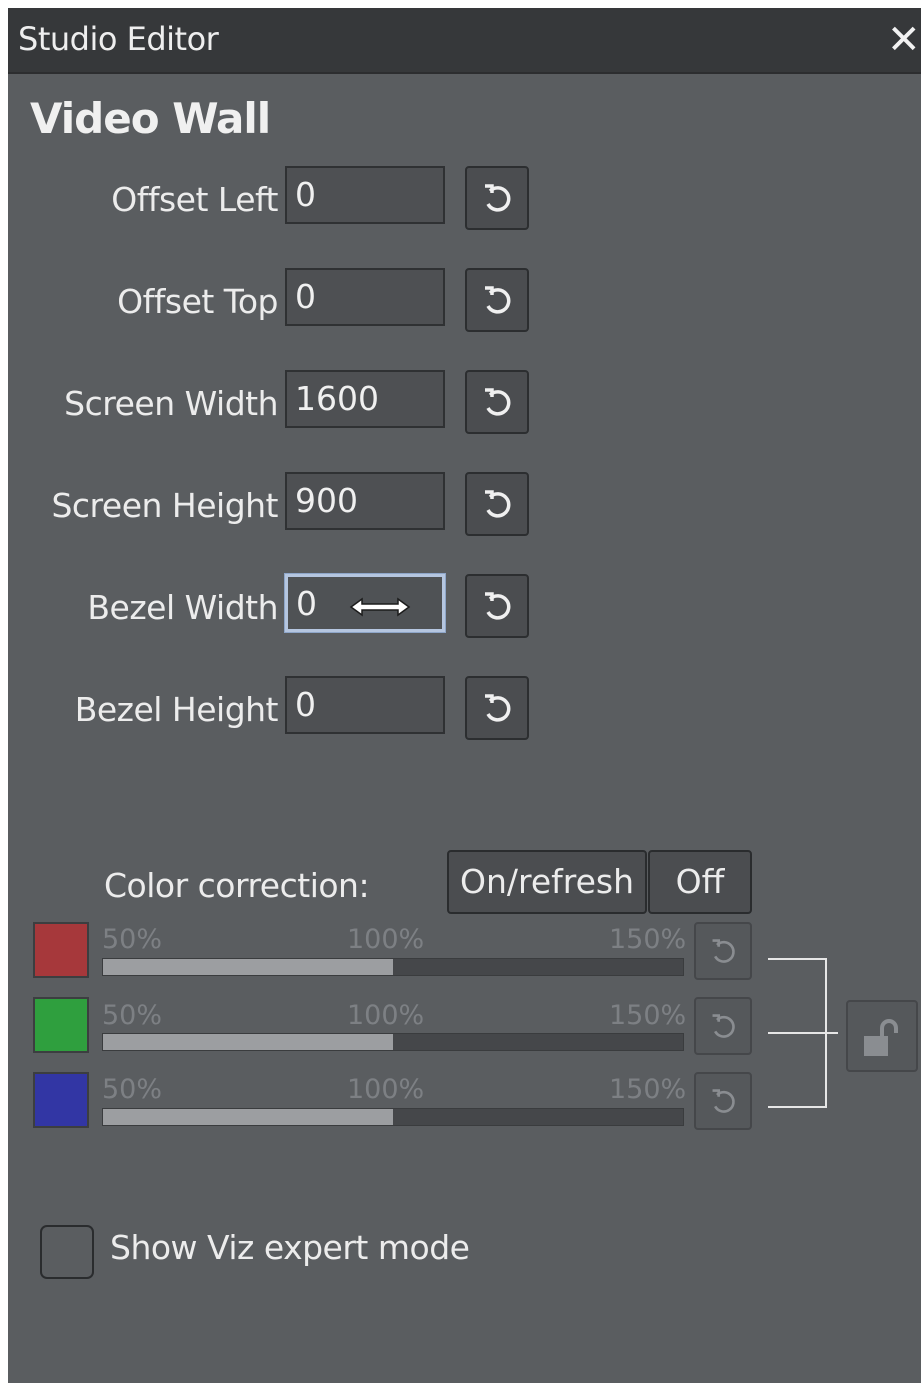  What do you see at coordinates (904, 40) in the screenshot?
I see `close-icon: ✕` at bounding box center [904, 40].